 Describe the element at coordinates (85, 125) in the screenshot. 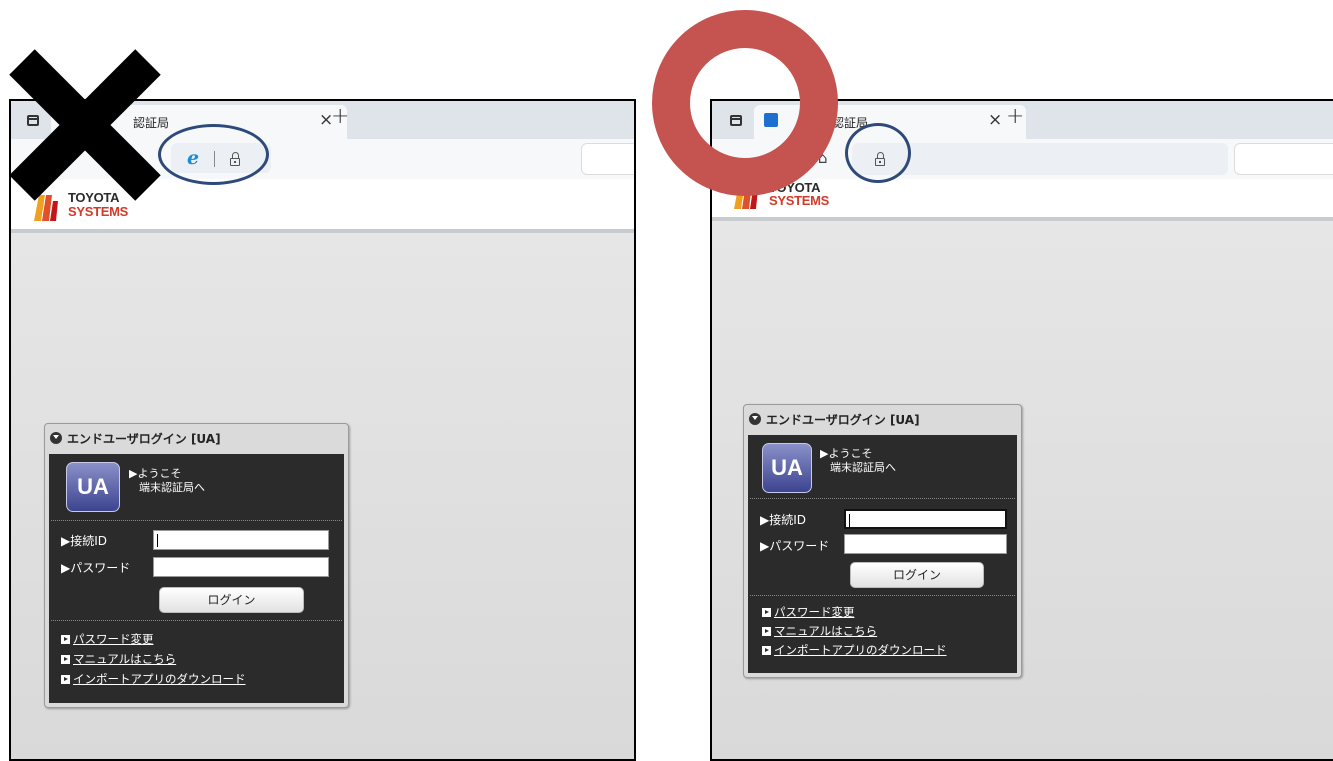

I see `x-mark-icon` at that location.